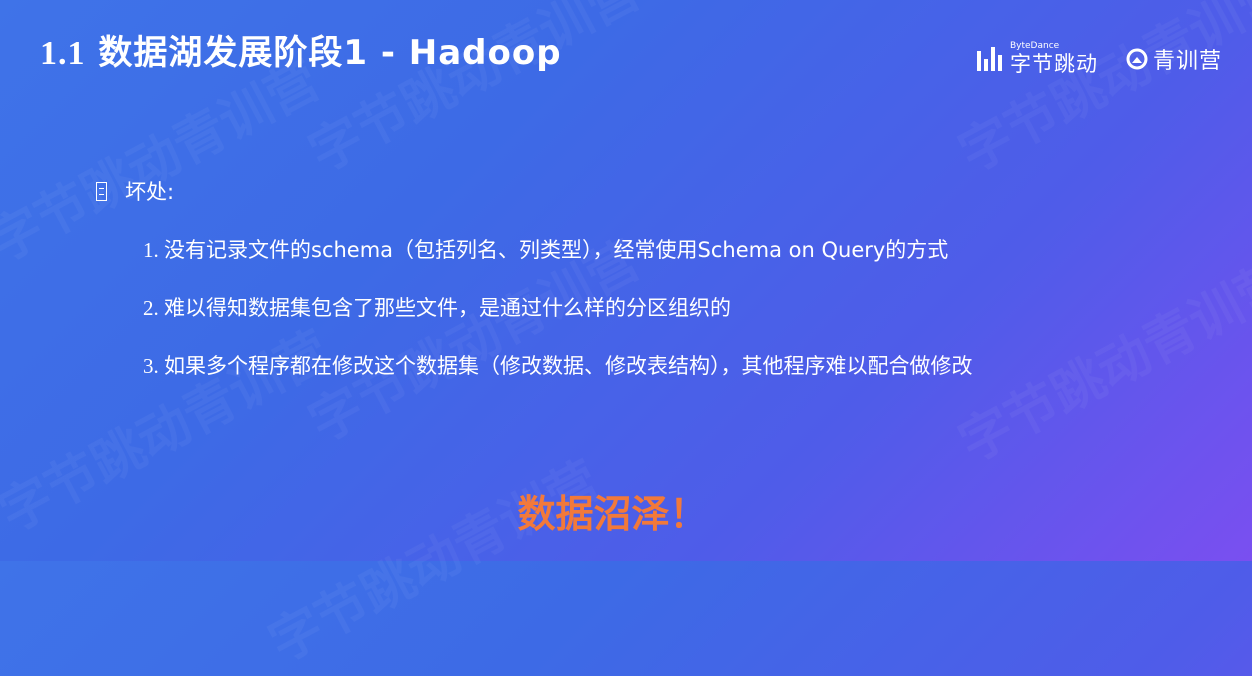 Image resolution: width=1252 pixels, height=676 pixels. I want to click on section-heading-text: 坏处:, so click(150, 192).